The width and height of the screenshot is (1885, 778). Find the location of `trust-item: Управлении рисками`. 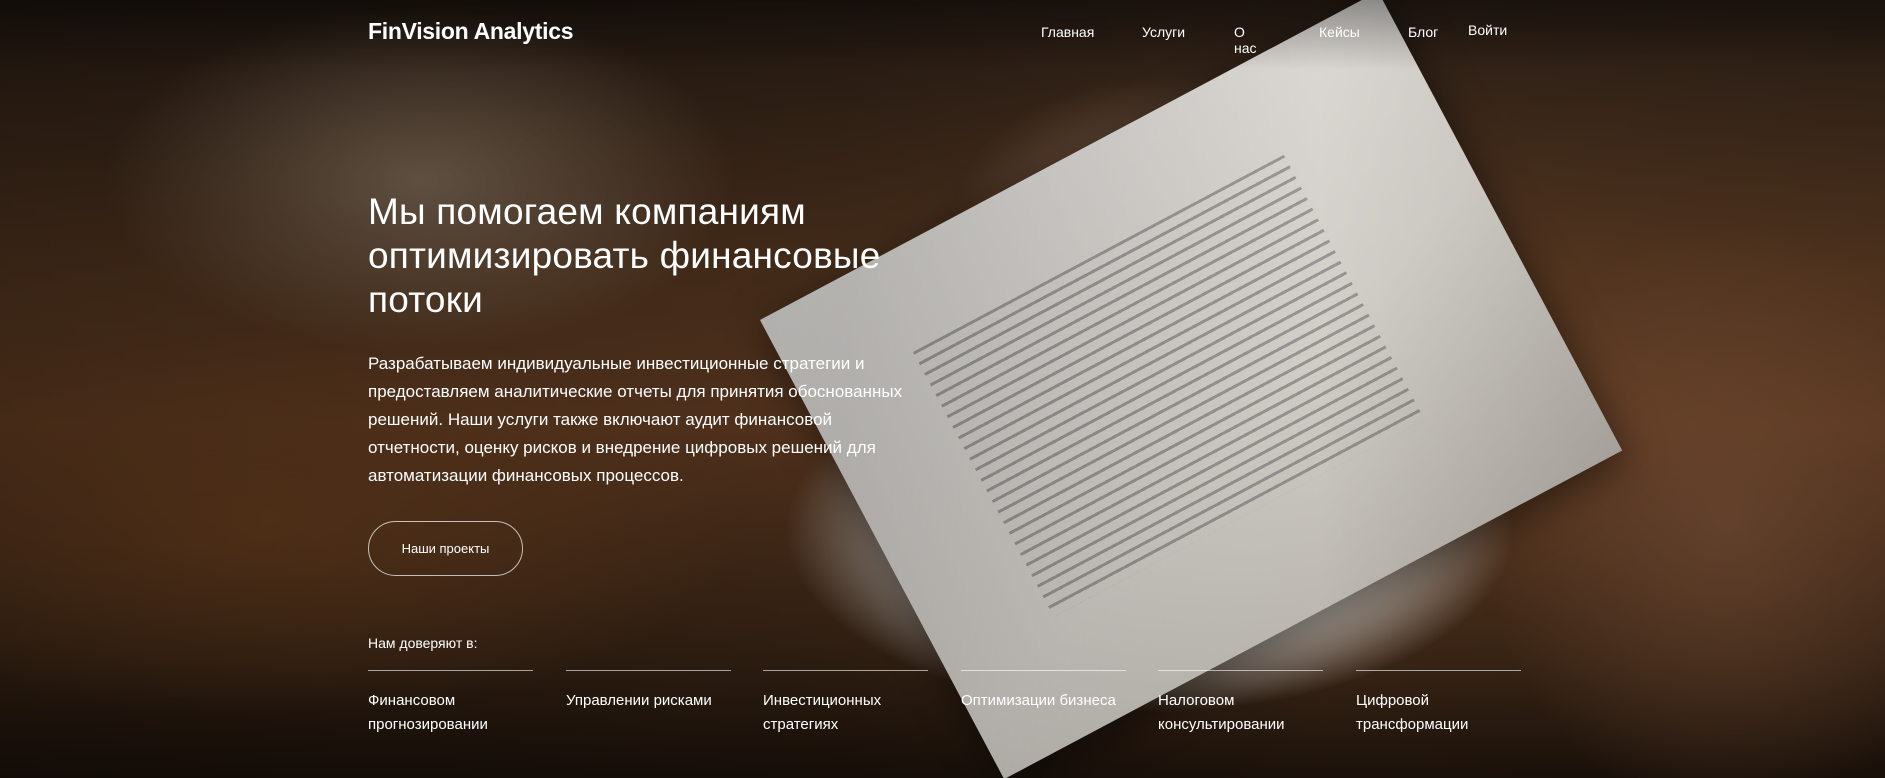

trust-item: Управлении рисками is located at coordinates (648, 691).